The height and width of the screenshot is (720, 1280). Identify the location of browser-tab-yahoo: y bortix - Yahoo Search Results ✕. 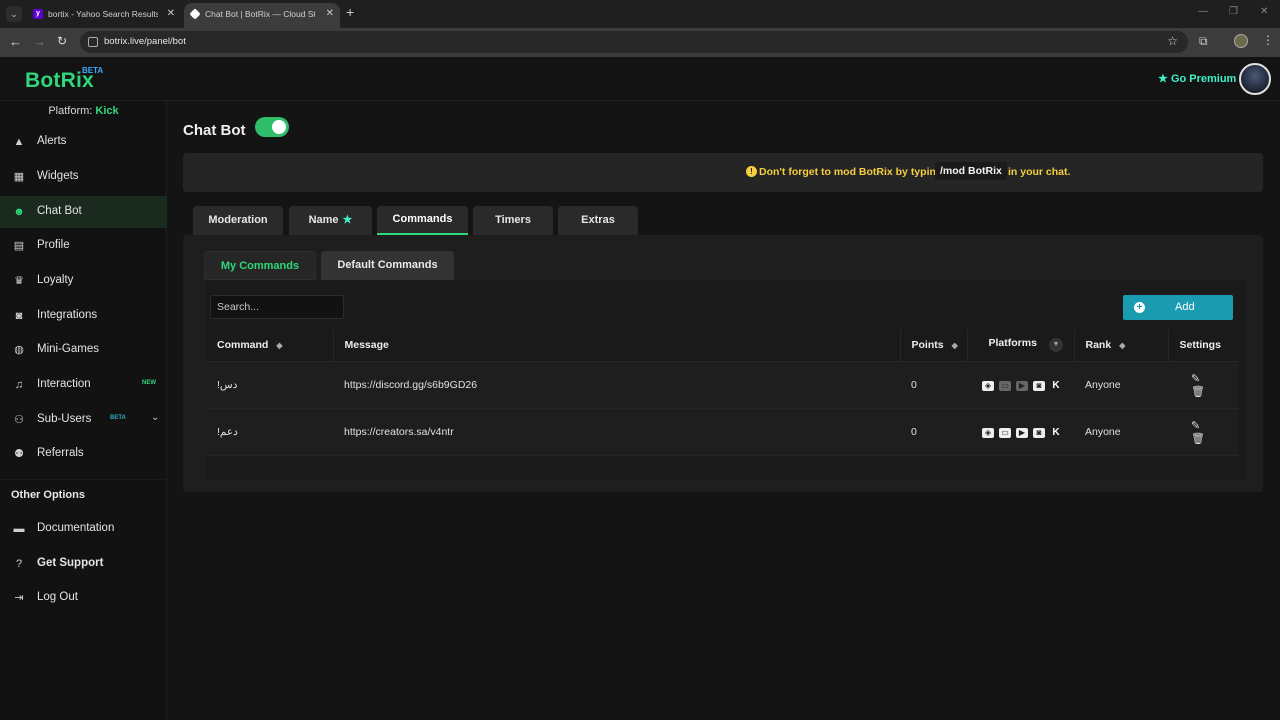
(104, 15).